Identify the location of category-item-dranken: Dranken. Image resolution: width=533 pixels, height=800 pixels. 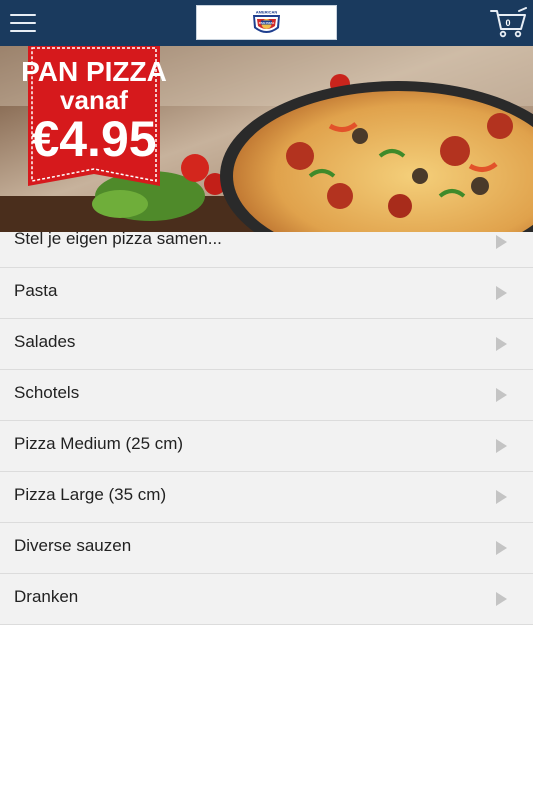
(266, 599).